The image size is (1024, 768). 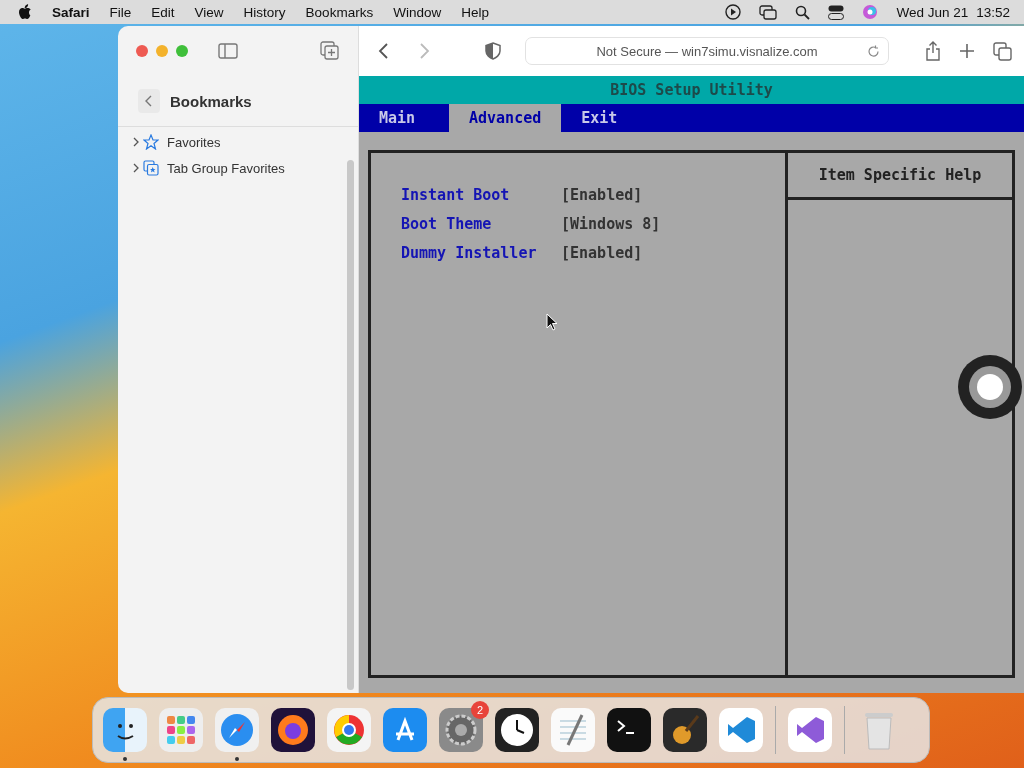 What do you see at coordinates (836, 12) in the screenshot?
I see `toggles-icon` at bounding box center [836, 12].